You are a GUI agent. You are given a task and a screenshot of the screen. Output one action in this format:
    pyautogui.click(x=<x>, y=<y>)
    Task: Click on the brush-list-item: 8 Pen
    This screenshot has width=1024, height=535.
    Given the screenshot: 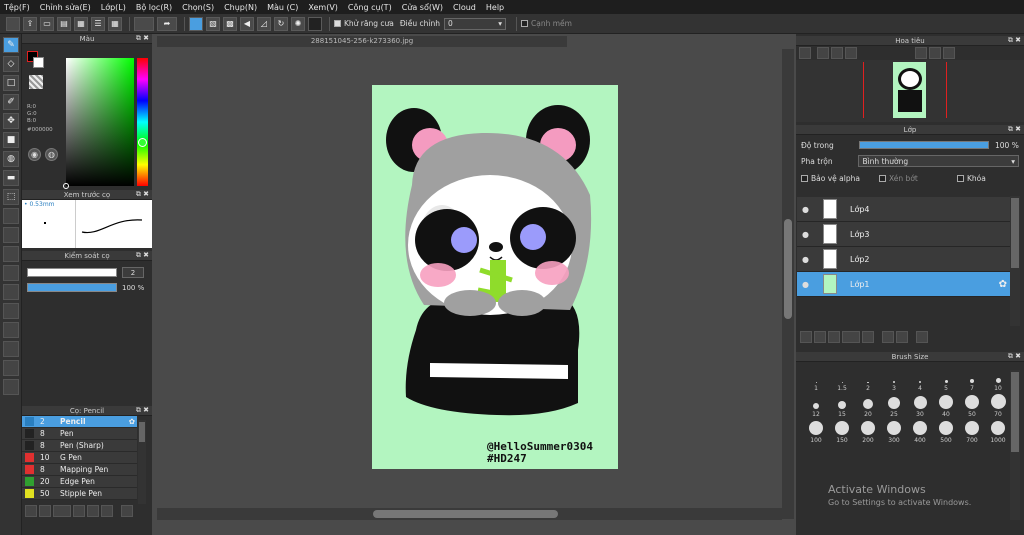 What is the action you would take?
    pyautogui.click(x=79, y=434)
    